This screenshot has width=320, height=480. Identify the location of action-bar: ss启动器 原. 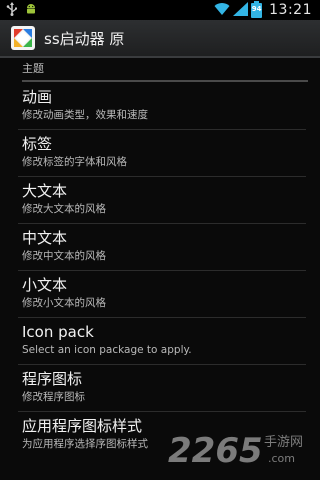
(160, 39).